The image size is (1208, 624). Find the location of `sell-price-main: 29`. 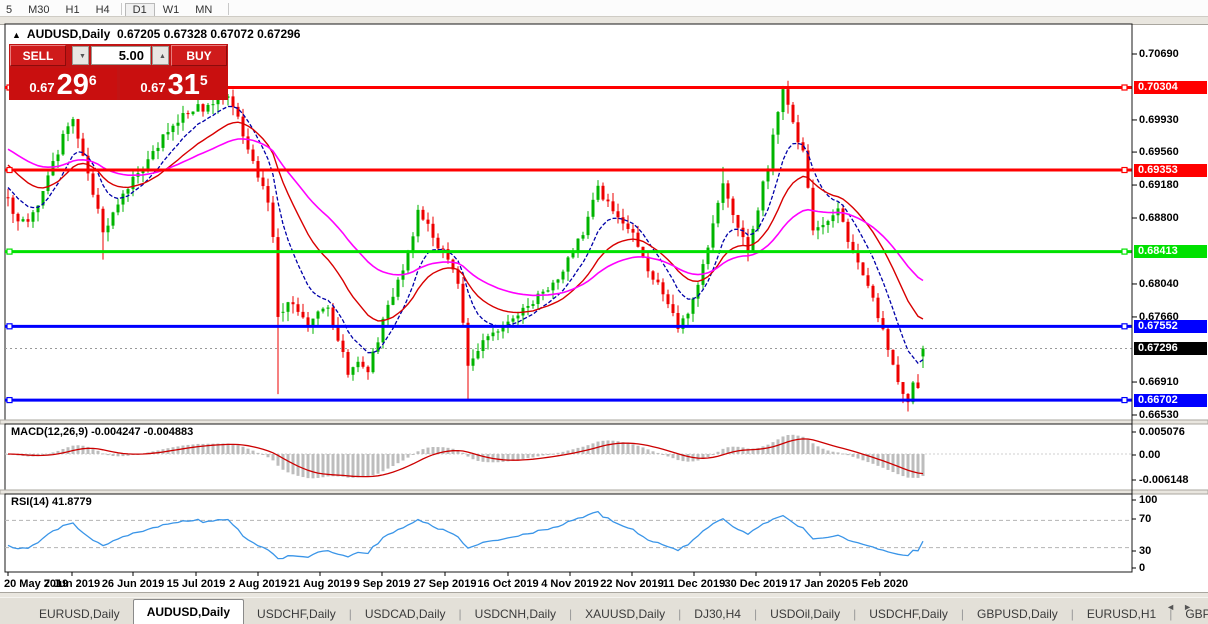

sell-price-main: 29 is located at coordinates (72, 85).